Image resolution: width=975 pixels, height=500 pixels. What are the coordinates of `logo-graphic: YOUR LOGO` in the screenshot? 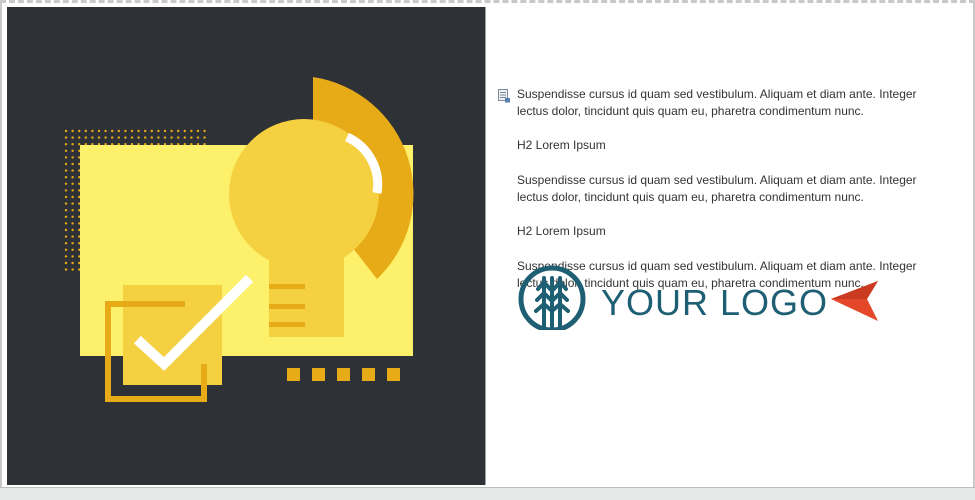 It's located at (698, 299).